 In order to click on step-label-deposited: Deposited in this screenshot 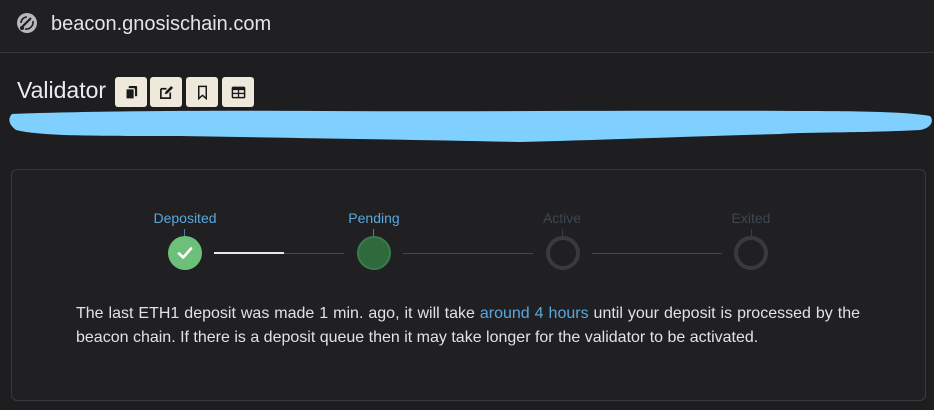, I will do `click(185, 218)`.